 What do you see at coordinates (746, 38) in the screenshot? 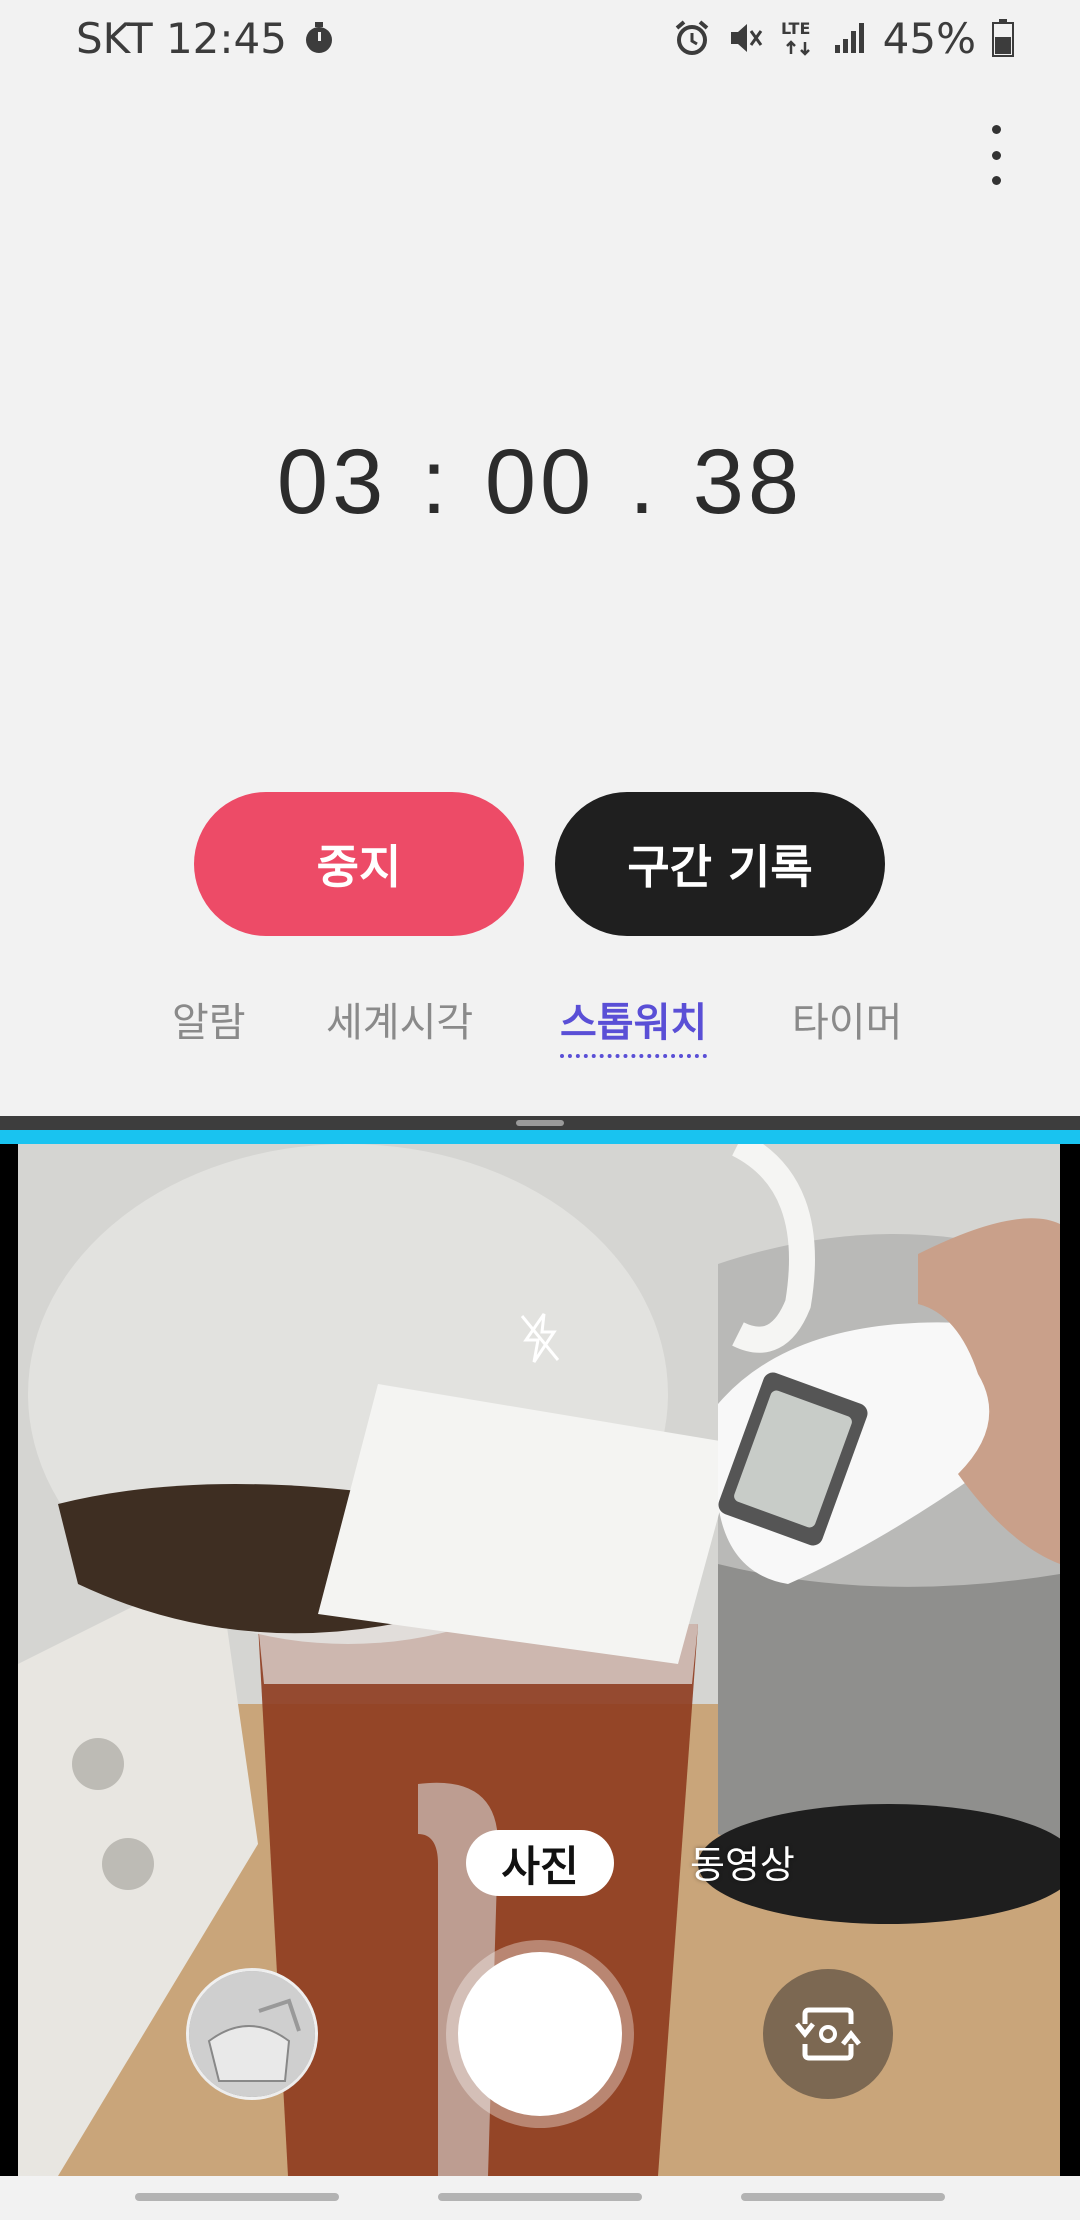
I see `mute-icon` at bounding box center [746, 38].